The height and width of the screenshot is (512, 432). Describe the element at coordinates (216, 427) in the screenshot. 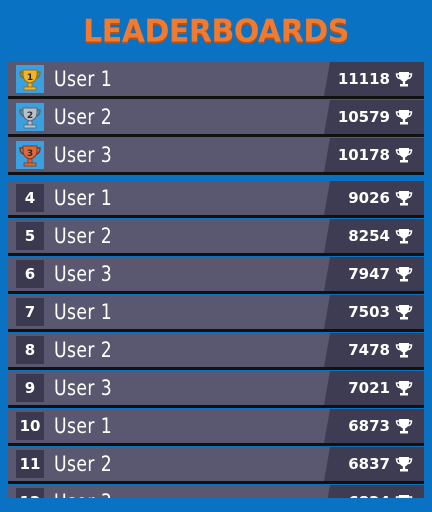

I see `leaderboard-row: 10 User 1 6873` at that location.